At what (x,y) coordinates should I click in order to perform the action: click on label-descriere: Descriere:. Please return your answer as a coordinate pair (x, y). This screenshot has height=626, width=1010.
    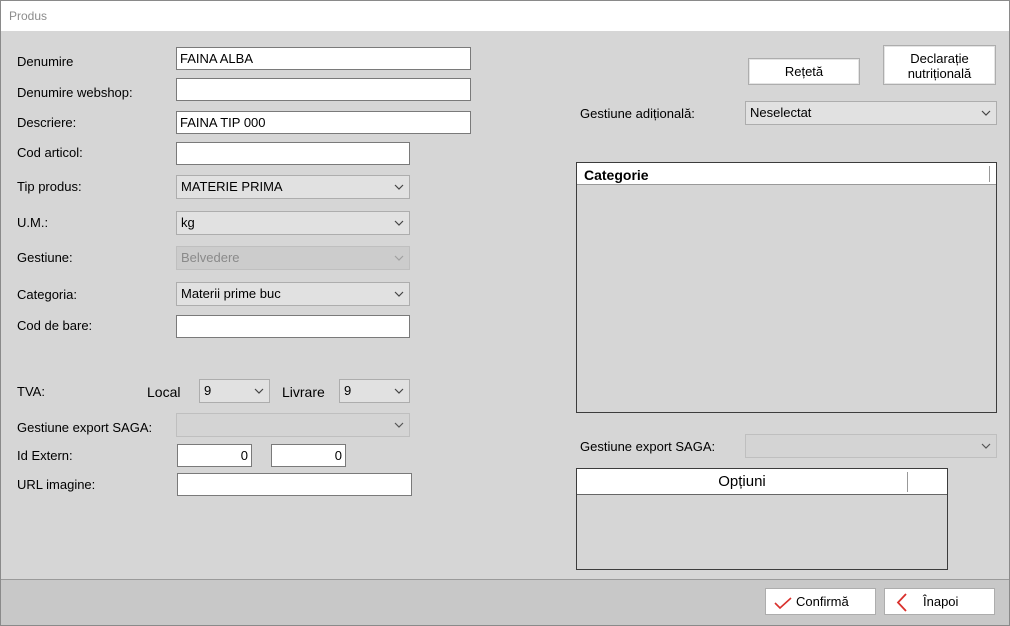
    Looking at the image, I should click on (47, 122).